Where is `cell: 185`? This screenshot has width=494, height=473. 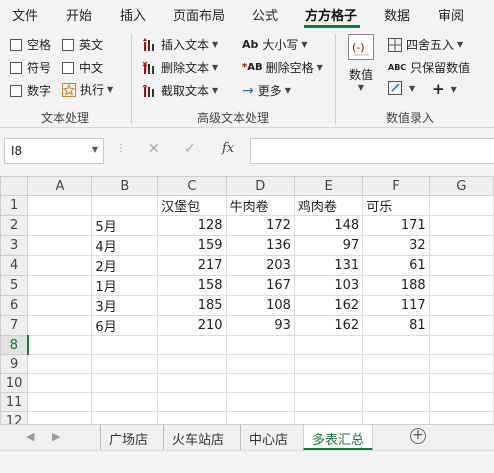
cell: 185 is located at coordinates (192, 305).